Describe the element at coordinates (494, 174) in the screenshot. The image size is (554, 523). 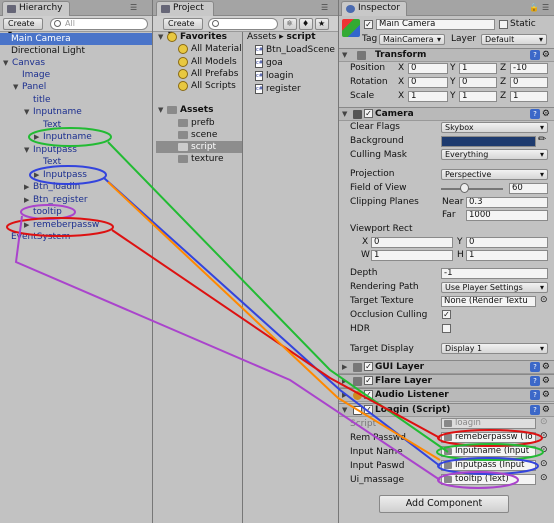
I see `projection-dropdown: Perspective` at that location.